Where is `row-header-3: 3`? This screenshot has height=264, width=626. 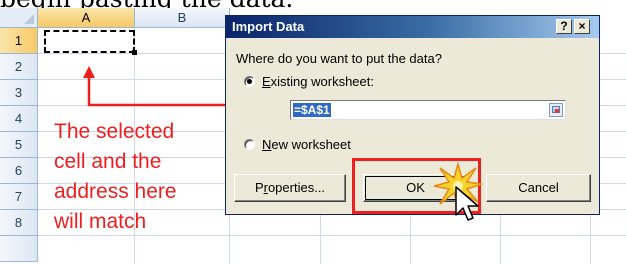 row-header-3: 3 is located at coordinates (19, 93).